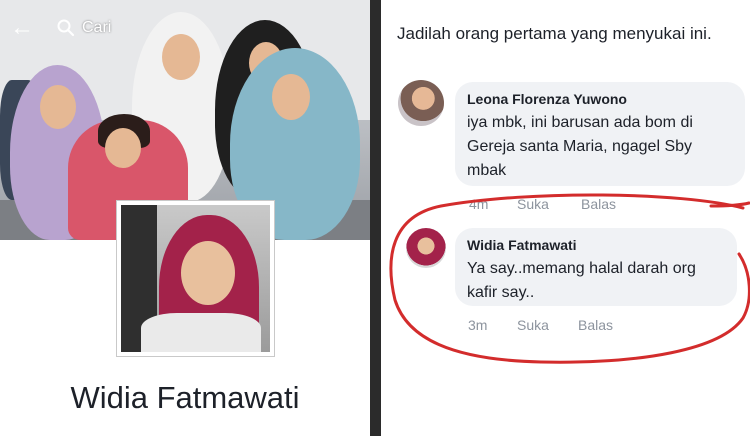  I want to click on comment-time: 3m, so click(478, 325).